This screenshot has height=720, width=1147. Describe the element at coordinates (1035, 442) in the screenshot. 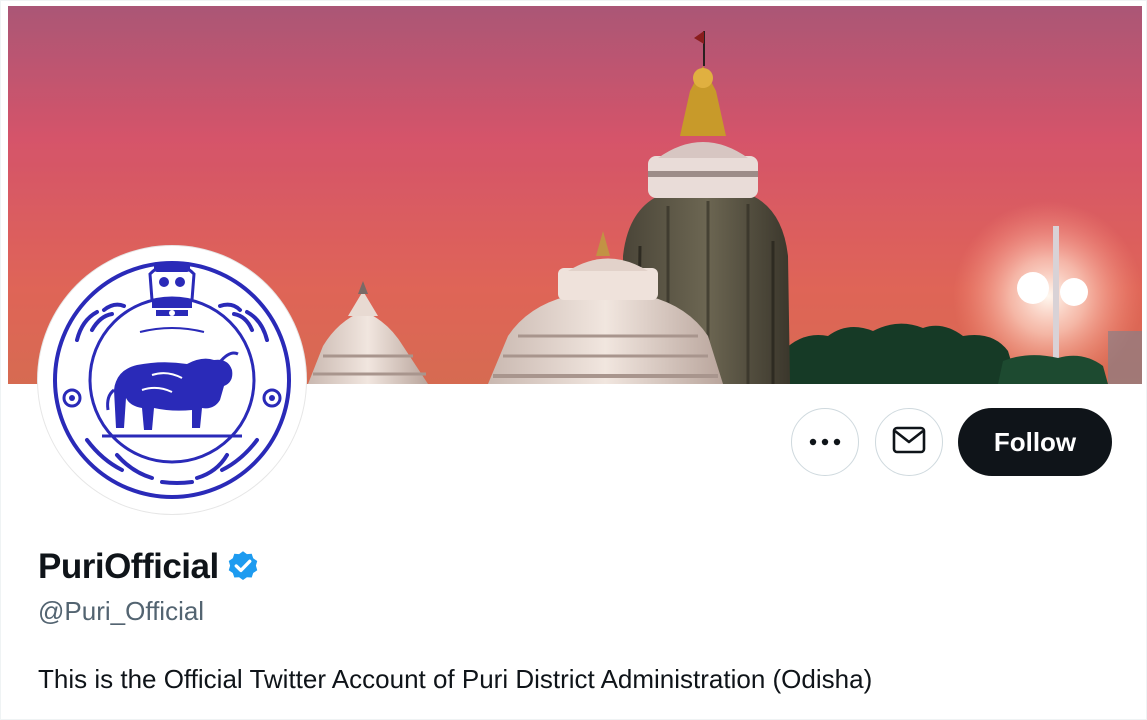

I see `follow-button: Follow` at that location.